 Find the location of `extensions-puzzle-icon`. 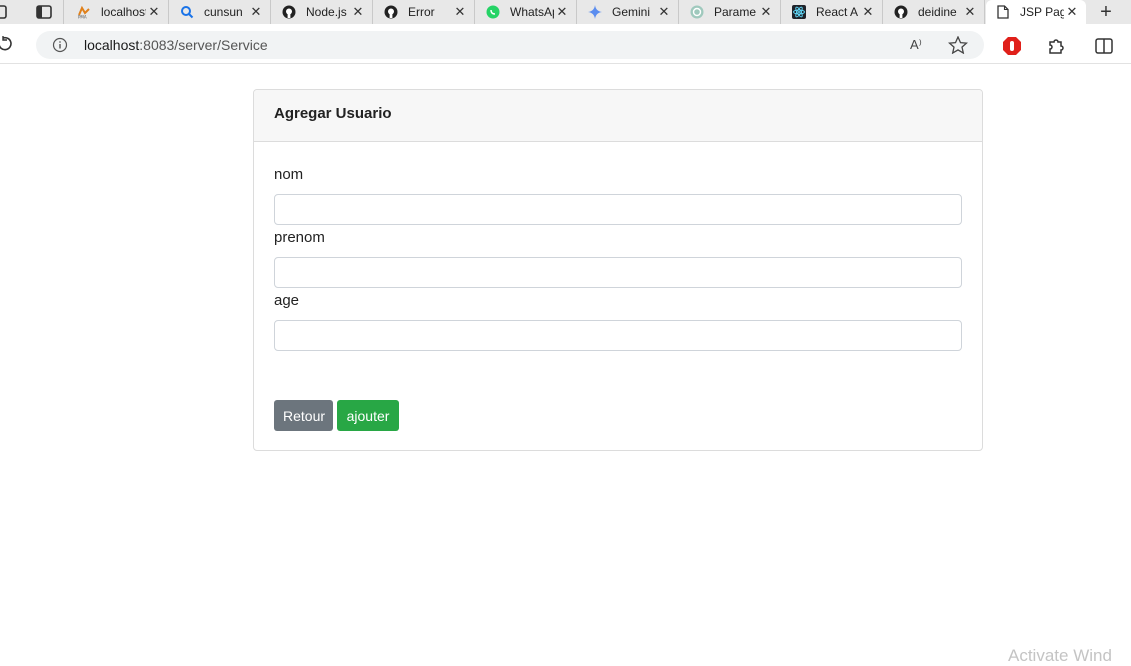

extensions-puzzle-icon is located at coordinates (1056, 46).